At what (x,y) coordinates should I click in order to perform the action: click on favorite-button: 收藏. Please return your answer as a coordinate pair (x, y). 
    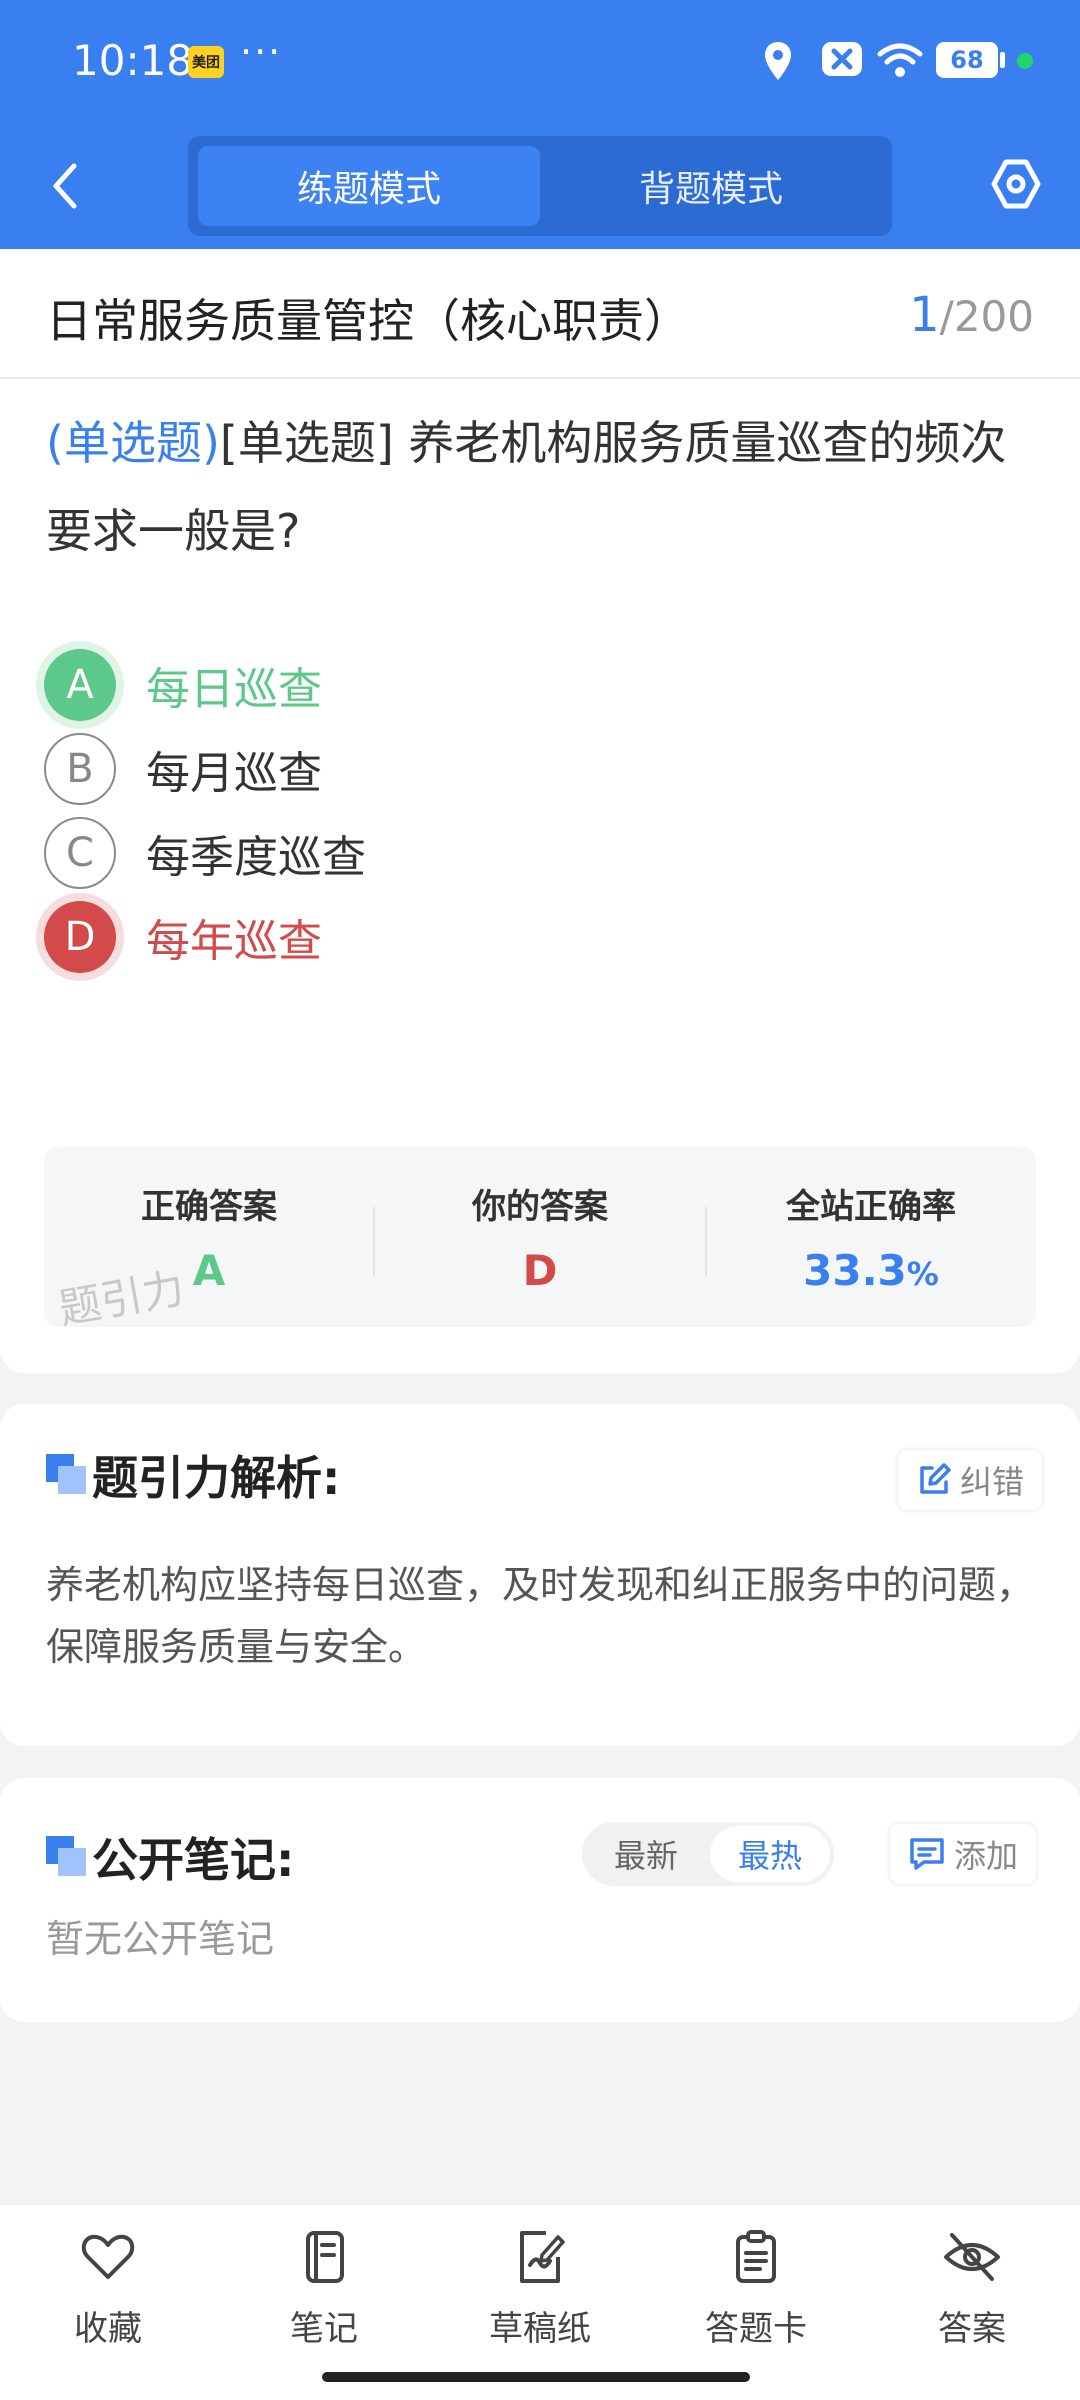
    Looking at the image, I should click on (108, 2288).